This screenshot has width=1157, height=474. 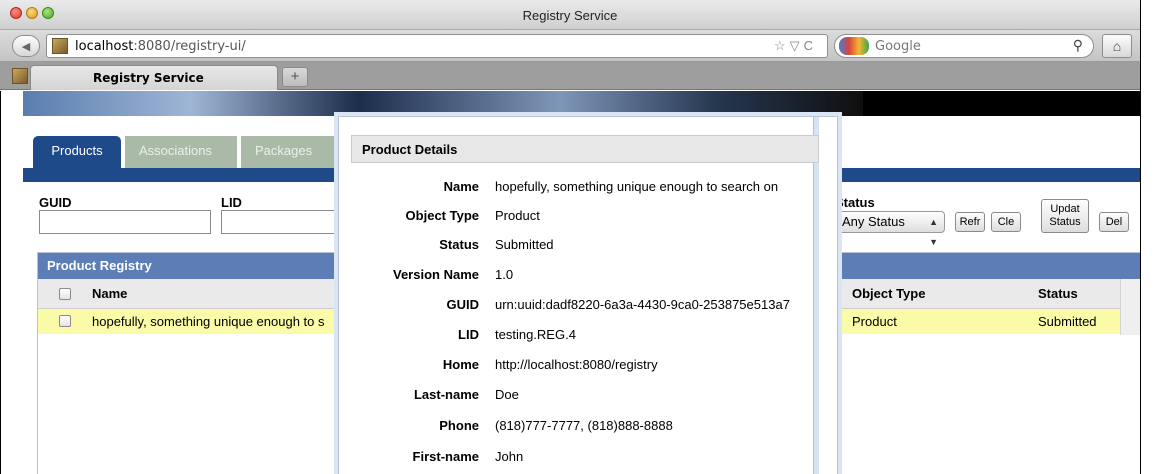 I want to click on detail-value: Submitted, so click(x=524, y=244).